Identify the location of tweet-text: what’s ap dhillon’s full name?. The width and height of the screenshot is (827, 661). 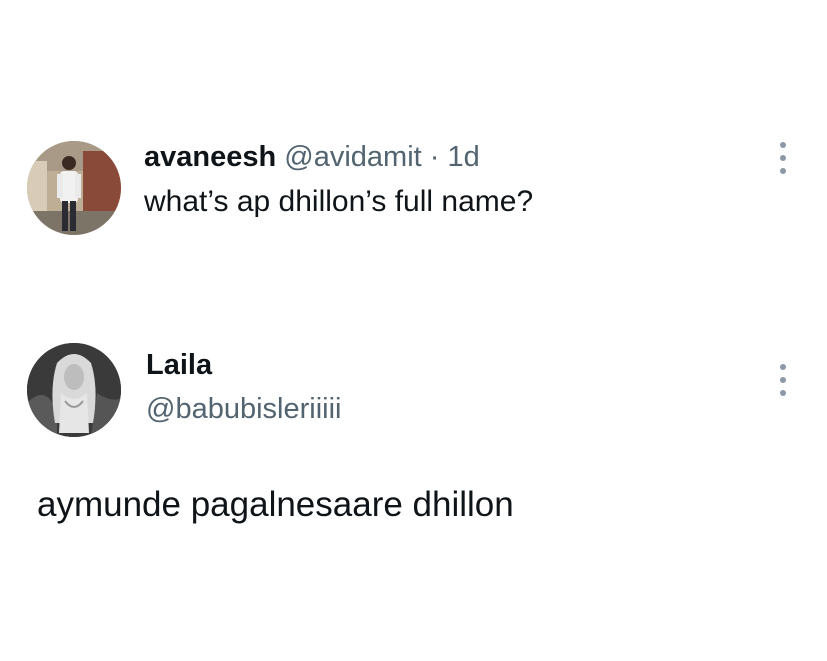
(339, 201).